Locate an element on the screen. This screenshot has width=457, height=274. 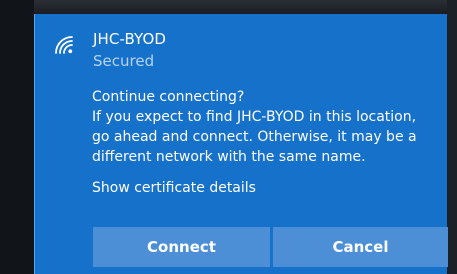
warning-line: different network with the same name. is located at coordinates (229, 157).